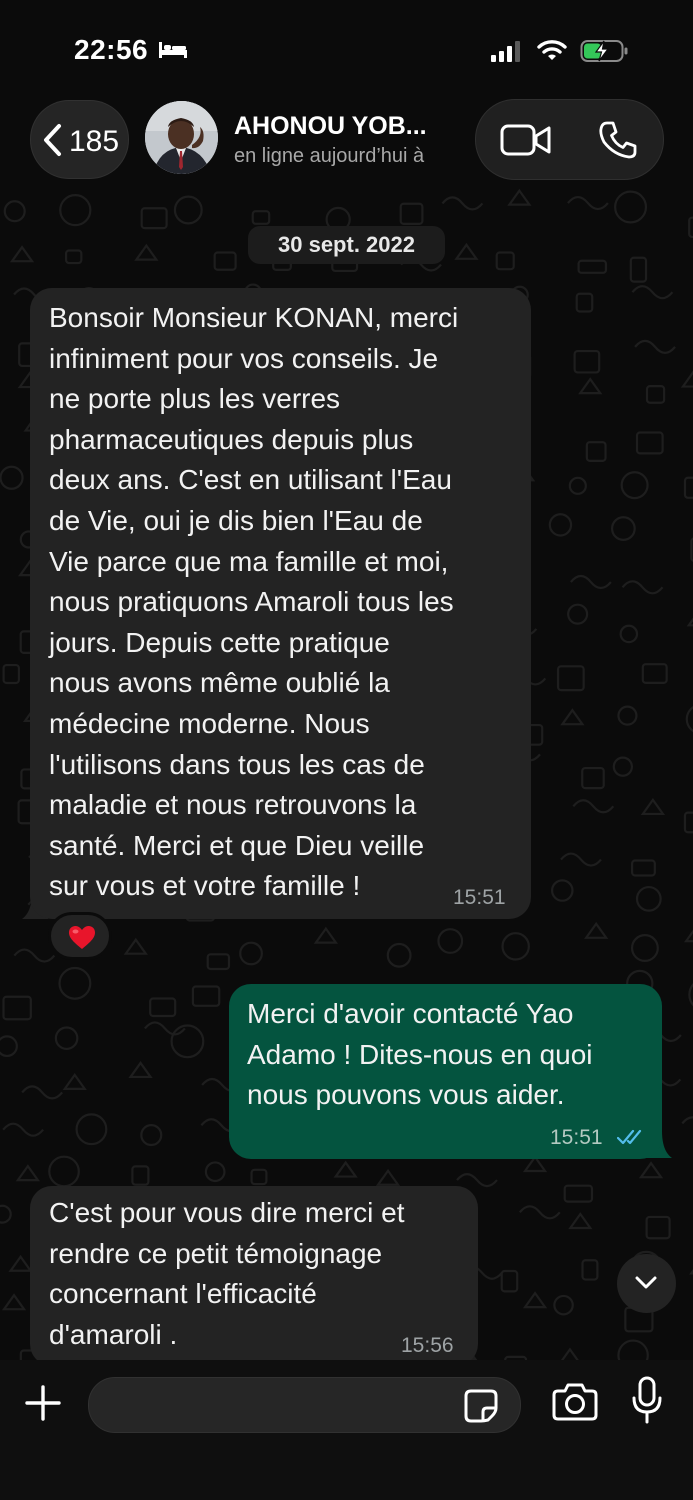 The image size is (693, 1500). I want to click on status-time: 22:56, so click(111, 49).